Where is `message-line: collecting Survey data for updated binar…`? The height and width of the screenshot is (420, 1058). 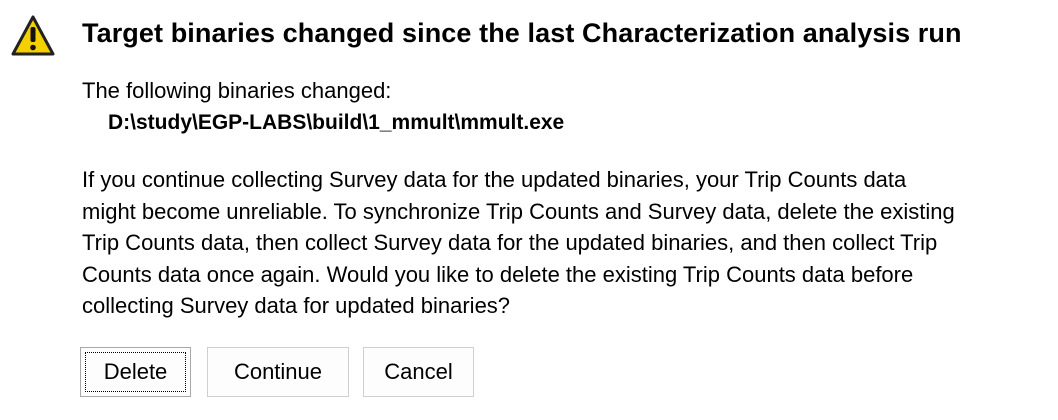
message-line: collecting Survey data for updated binar… is located at coordinates (296, 306).